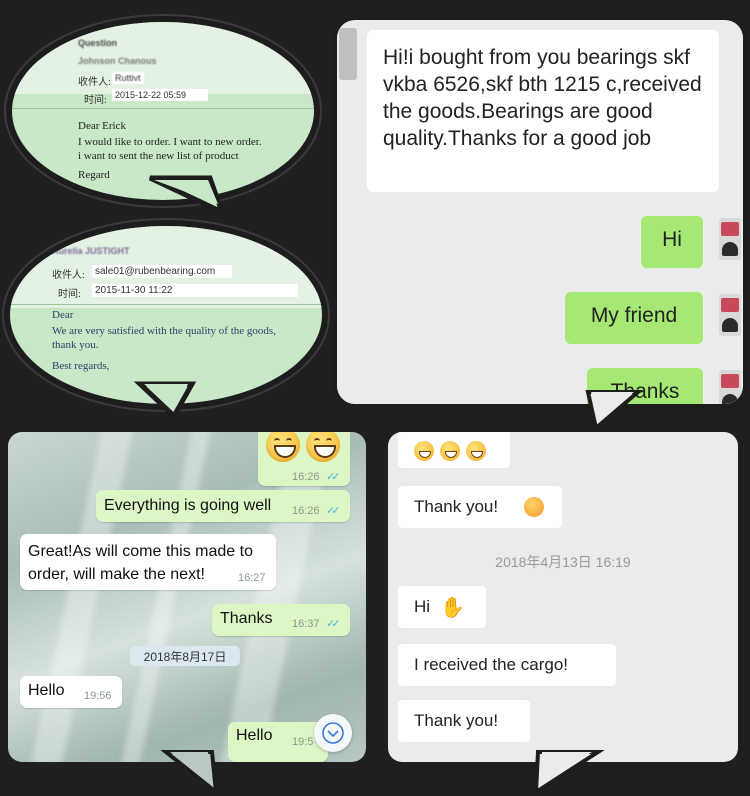 The height and width of the screenshot is (796, 750). What do you see at coordinates (165, 401) in the screenshot?
I see `email-2-tail` at bounding box center [165, 401].